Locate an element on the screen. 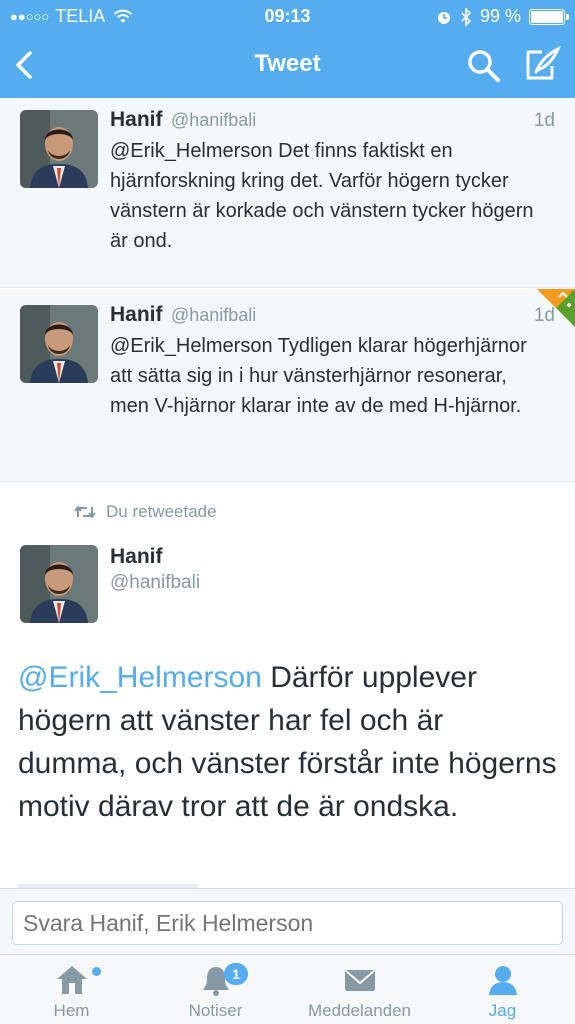 The image size is (575, 1024). search-icon is located at coordinates (484, 66).